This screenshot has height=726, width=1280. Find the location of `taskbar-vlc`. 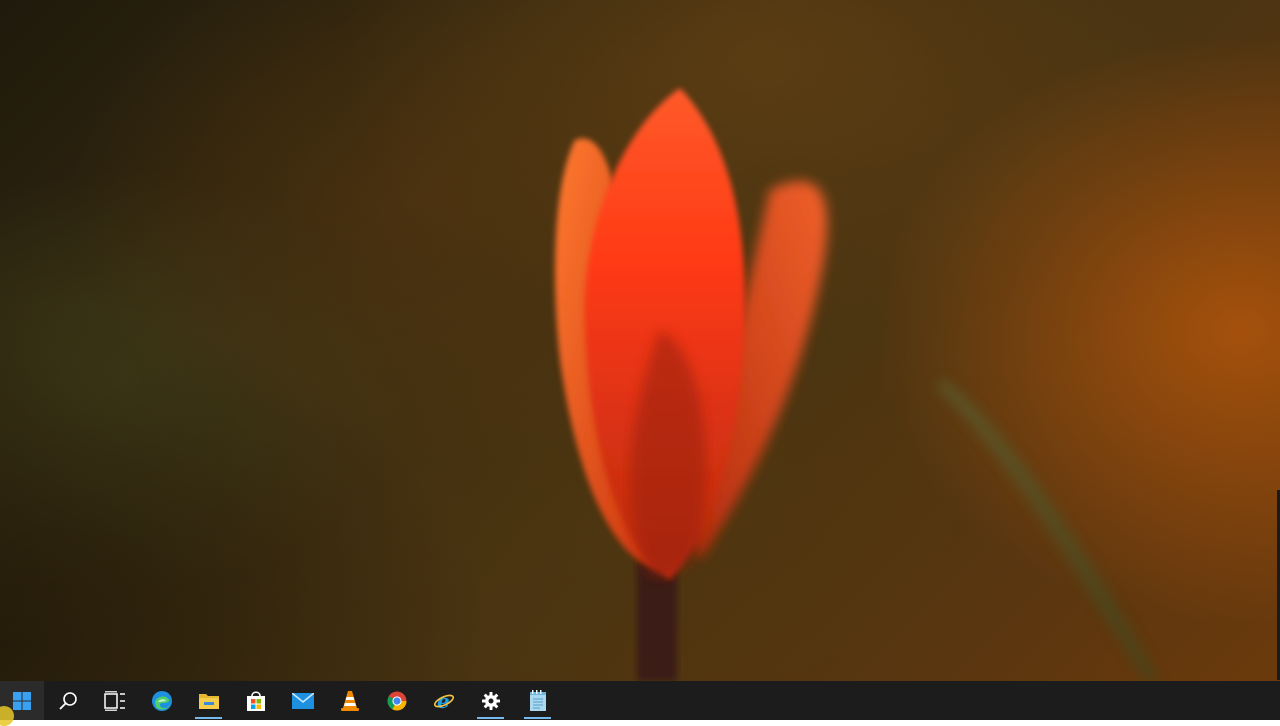

taskbar-vlc is located at coordinates (349, 700).